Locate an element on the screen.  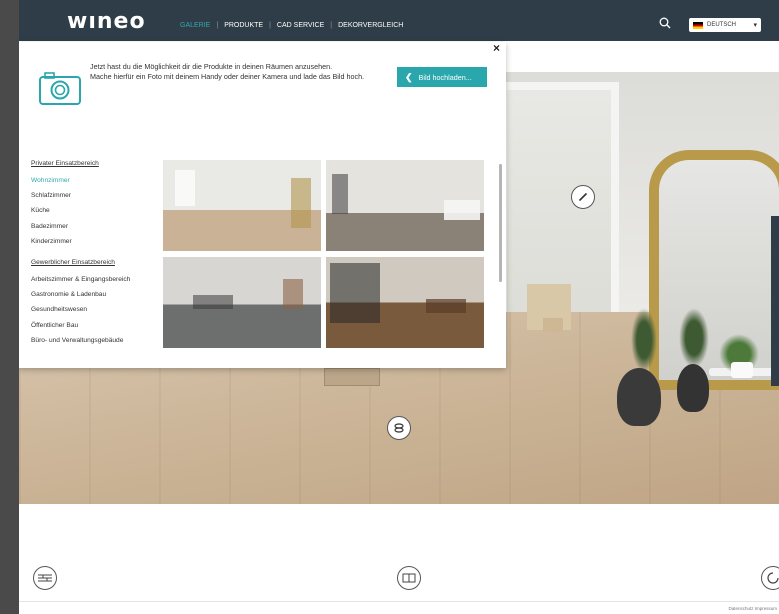
refresh-icon is located at coordinates (773, 578).